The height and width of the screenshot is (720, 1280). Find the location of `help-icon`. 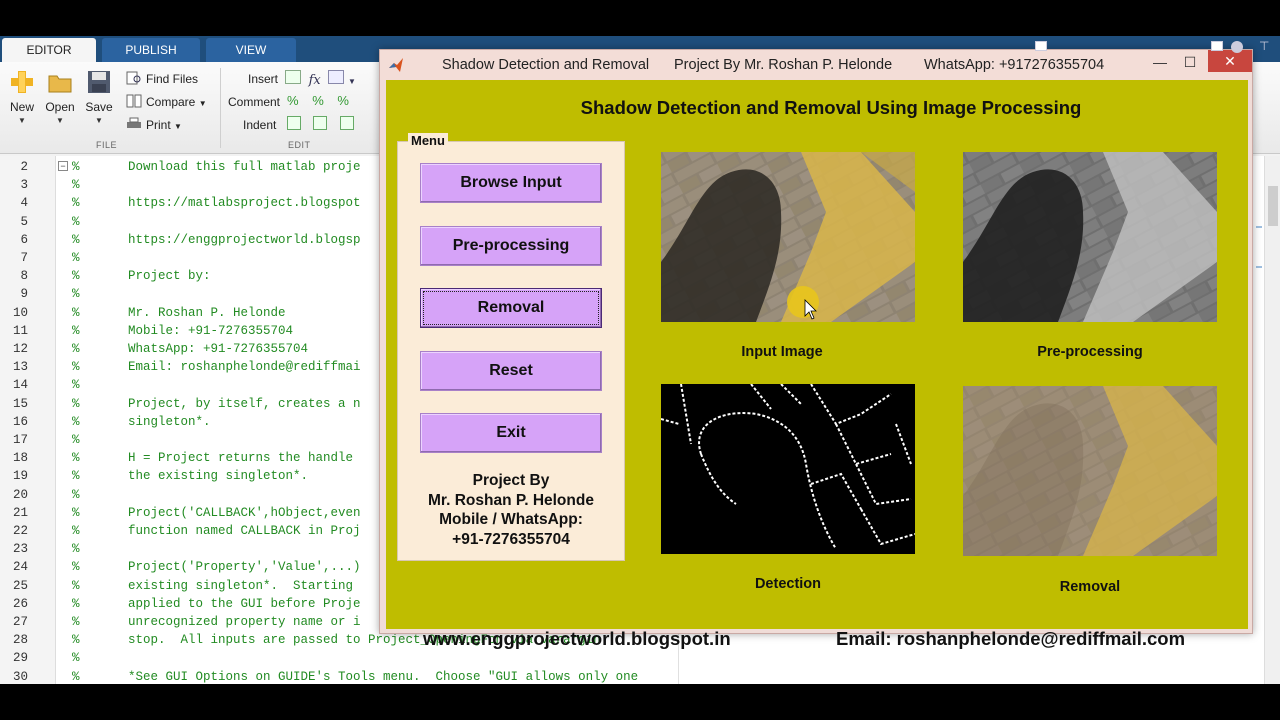

help-icon is located at coordinates (1237, 47).